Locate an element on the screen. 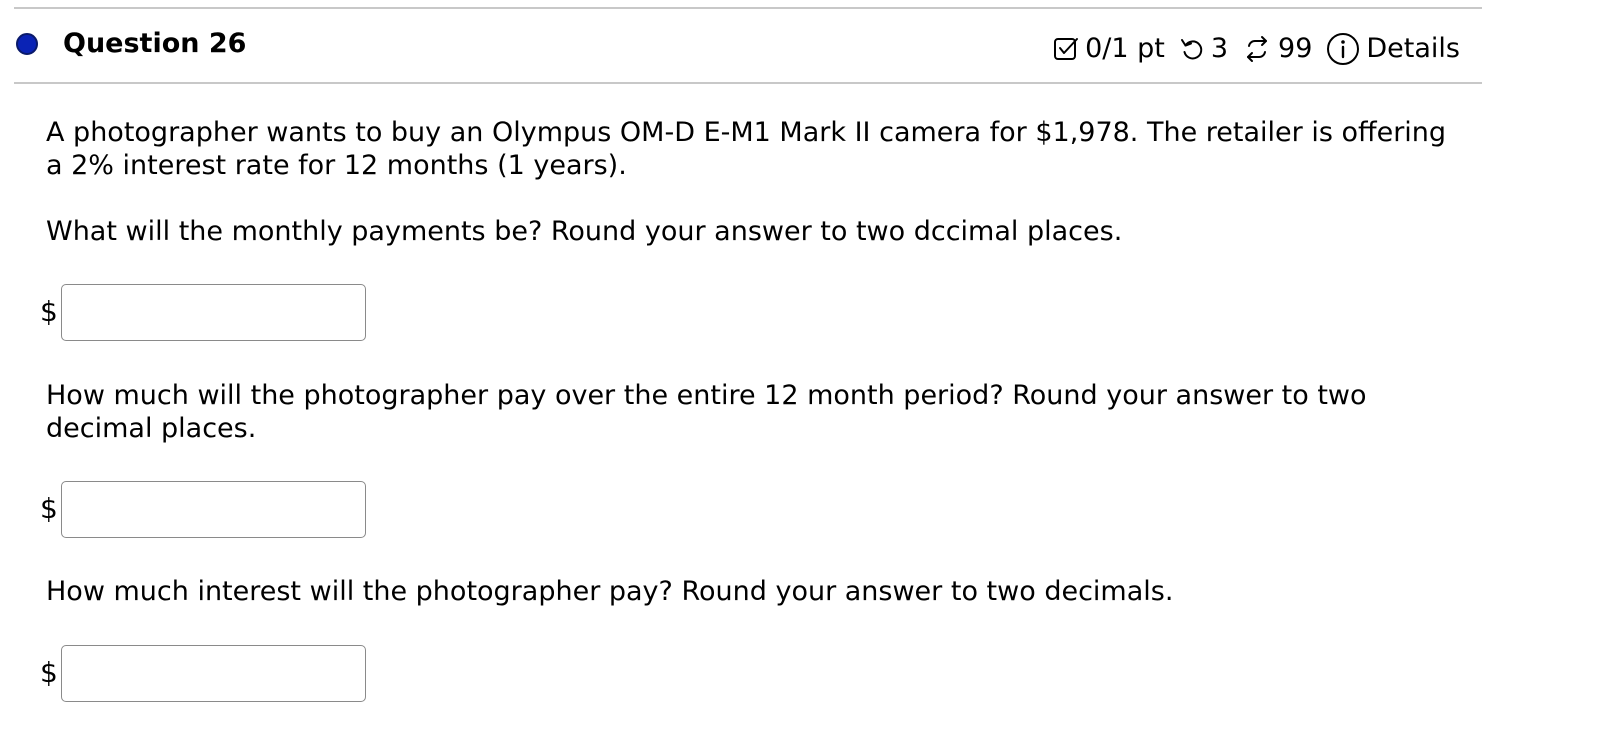  retry-icon is located at coordinates (1192, 49).